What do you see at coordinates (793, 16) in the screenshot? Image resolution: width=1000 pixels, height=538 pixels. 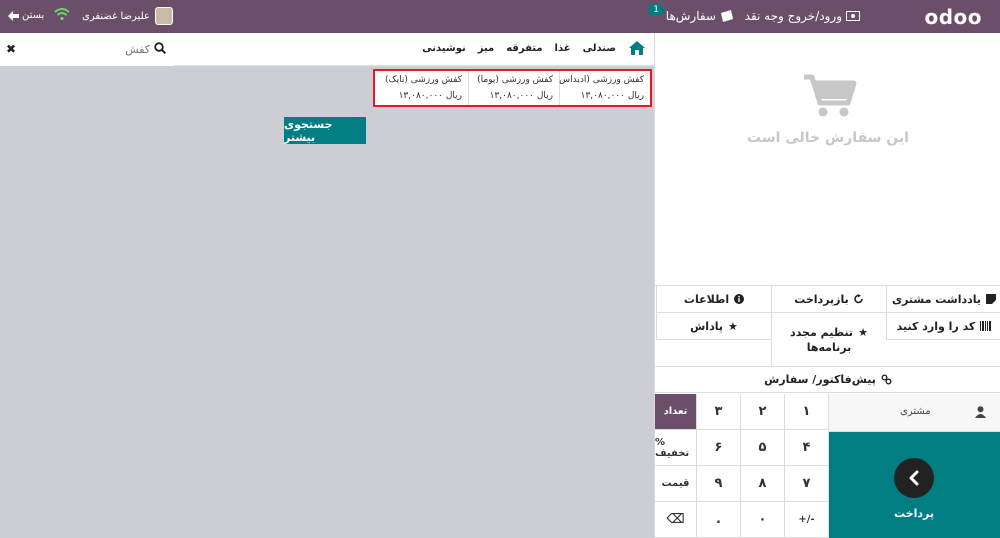 I see `cash-in-out-label: ورود/خروج وجه نقد` at bounding box center [793, 16].